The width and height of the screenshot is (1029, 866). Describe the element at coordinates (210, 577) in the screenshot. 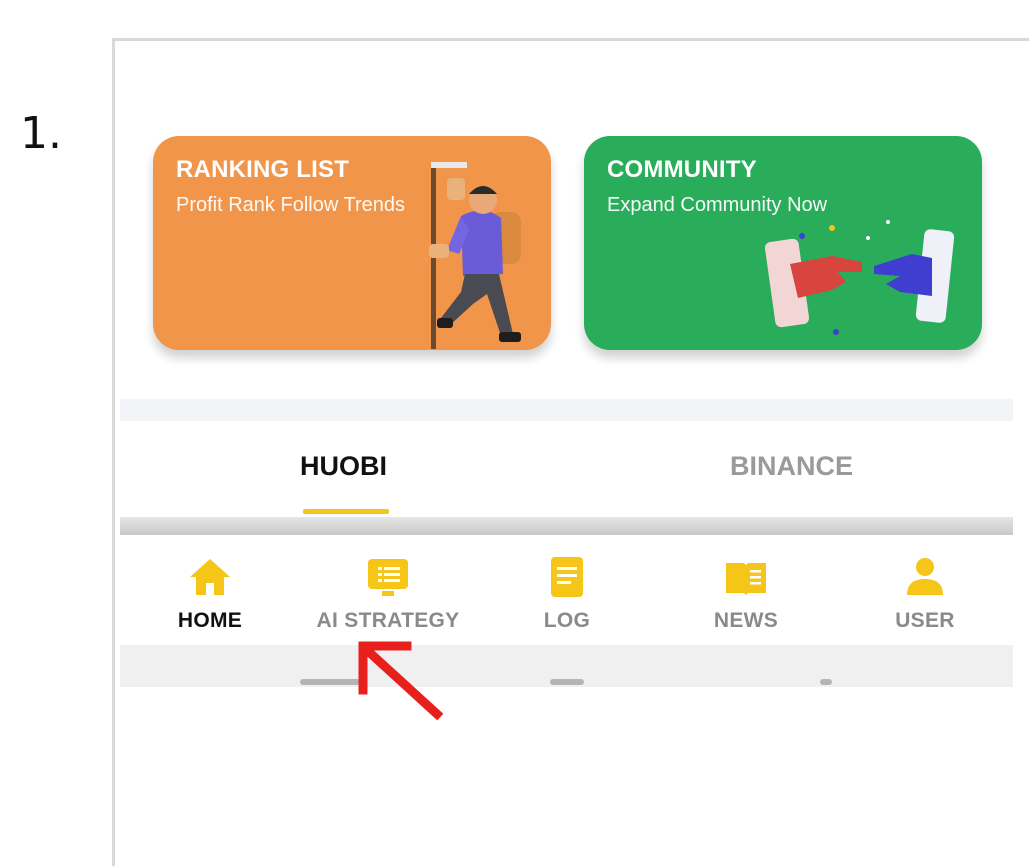

I see `home-icon` at that location.